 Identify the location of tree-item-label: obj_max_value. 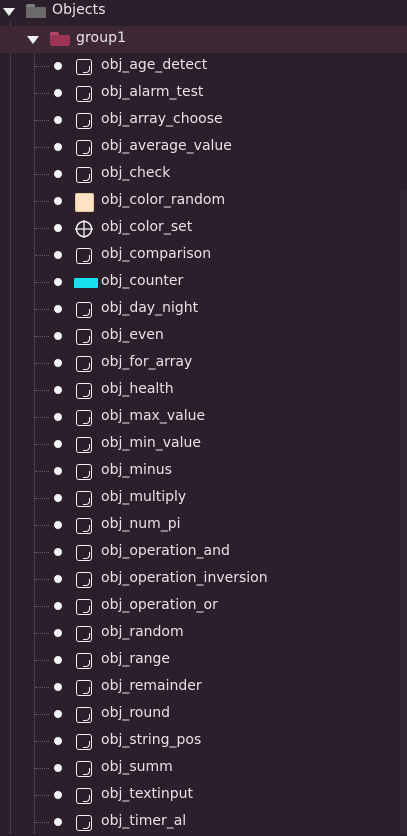
(153, 416).